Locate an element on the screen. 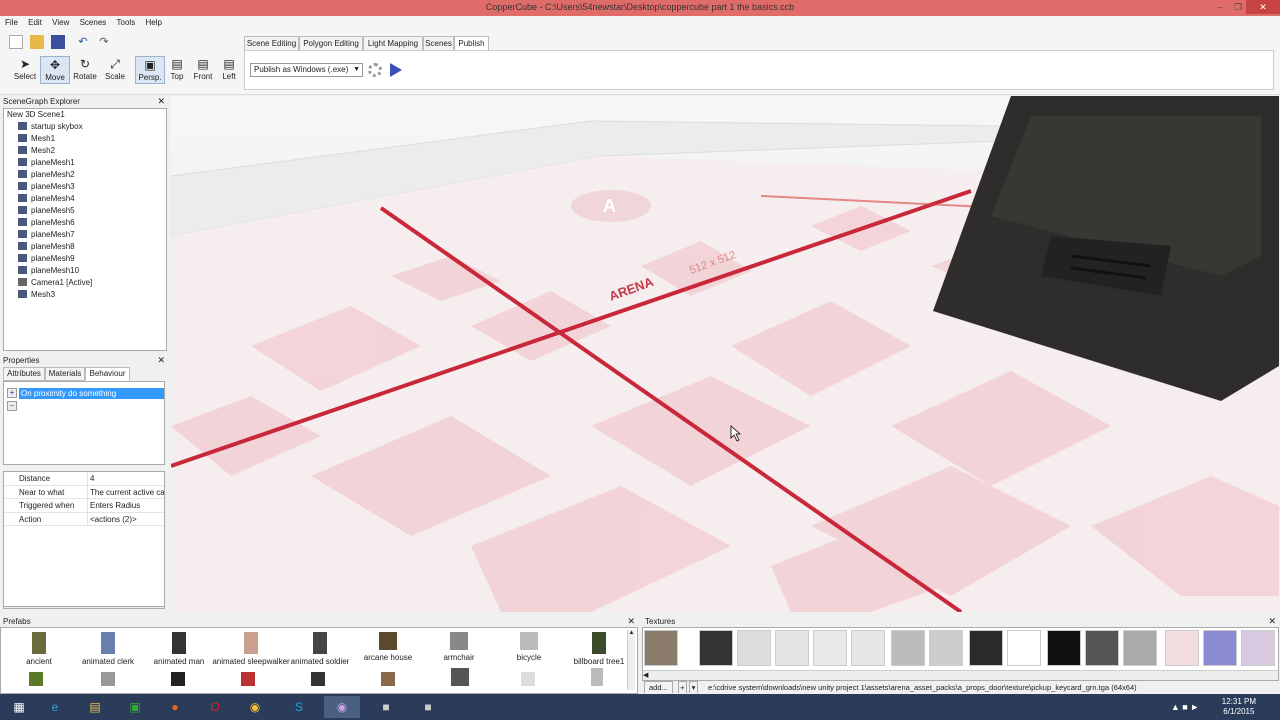 Image resolution: width=1280 pixels, height=720 pixels. menu-view: View is located at coordinates (60, 22).